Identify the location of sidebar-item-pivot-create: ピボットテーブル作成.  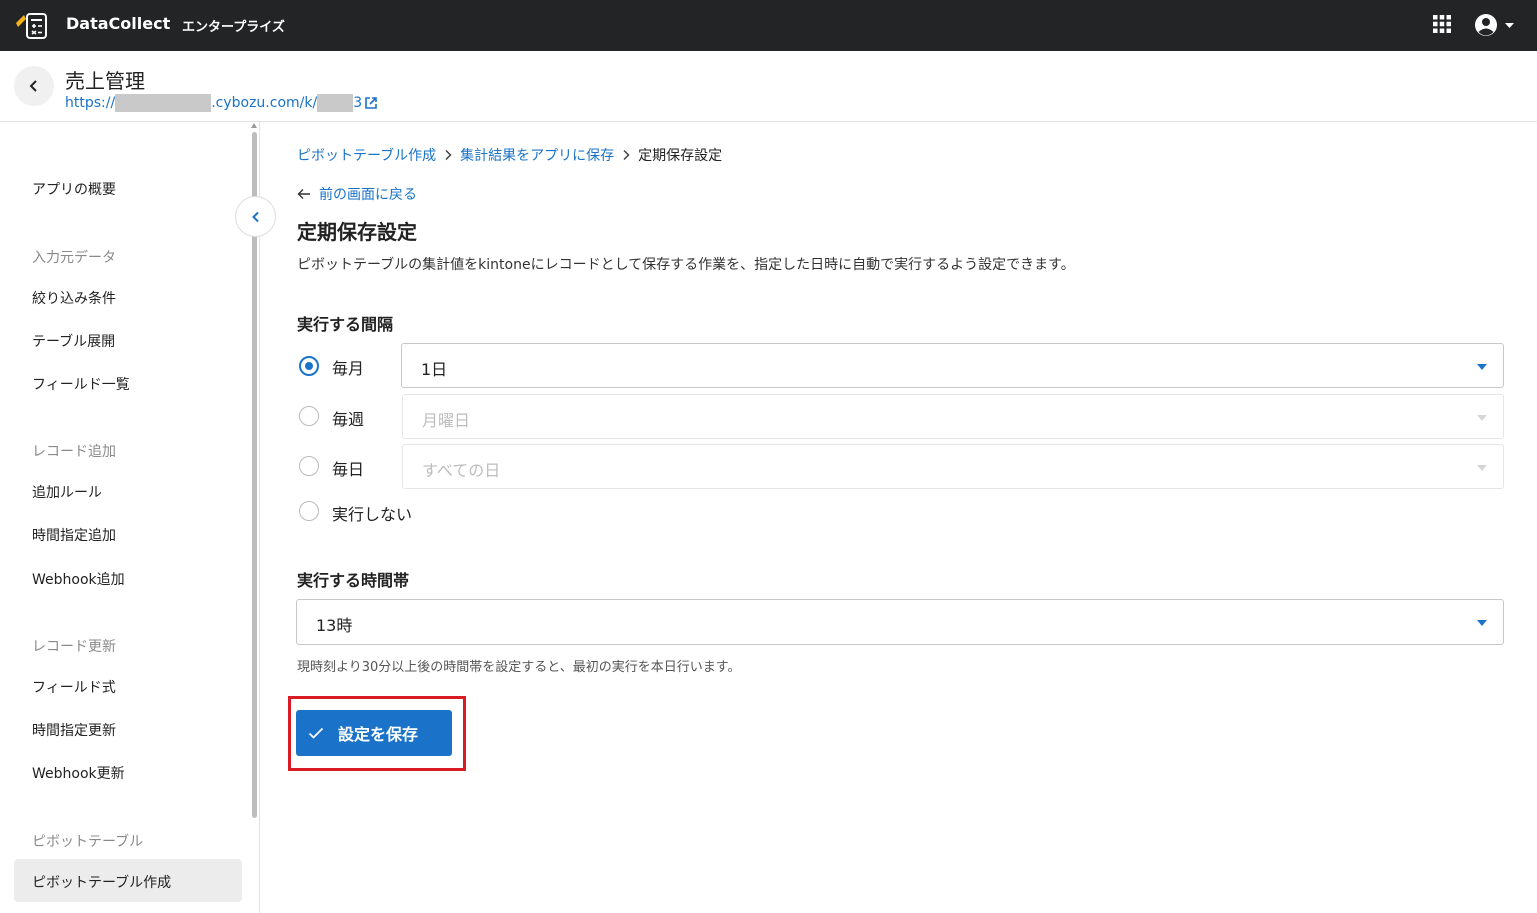
(101, 882).